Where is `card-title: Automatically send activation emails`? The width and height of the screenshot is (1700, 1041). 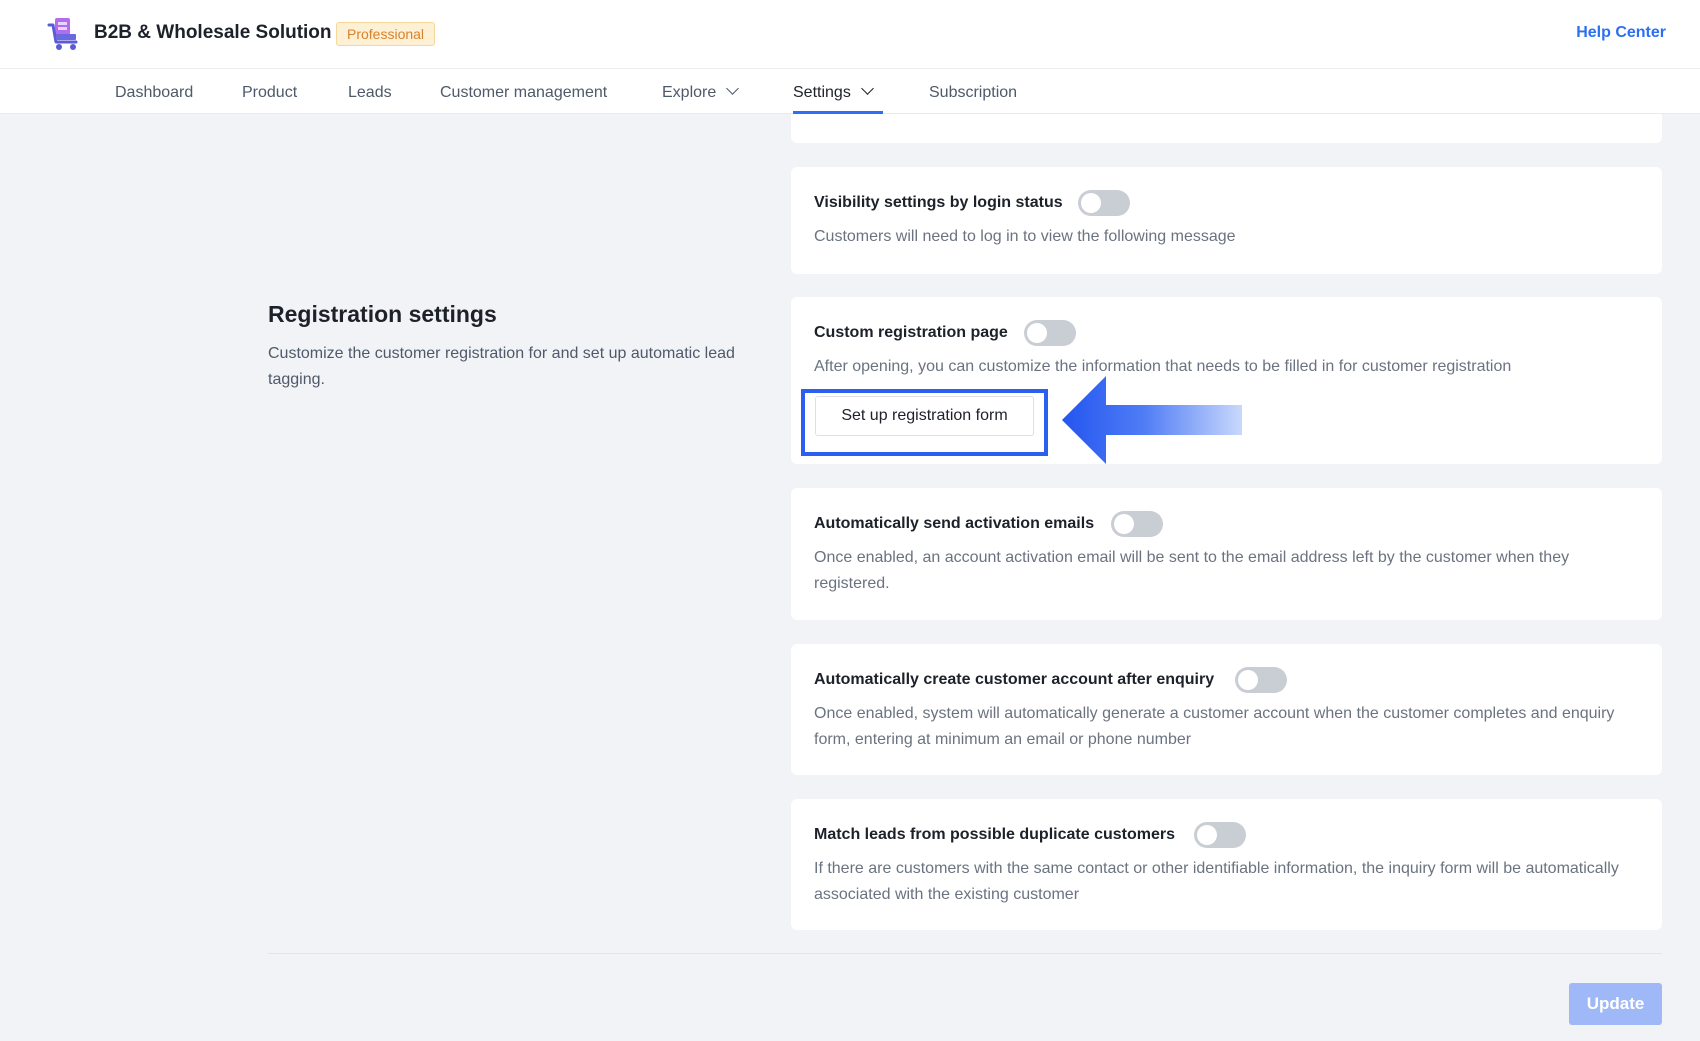
card-title: Automatically send activation emails is located at coordinates (954, 523).